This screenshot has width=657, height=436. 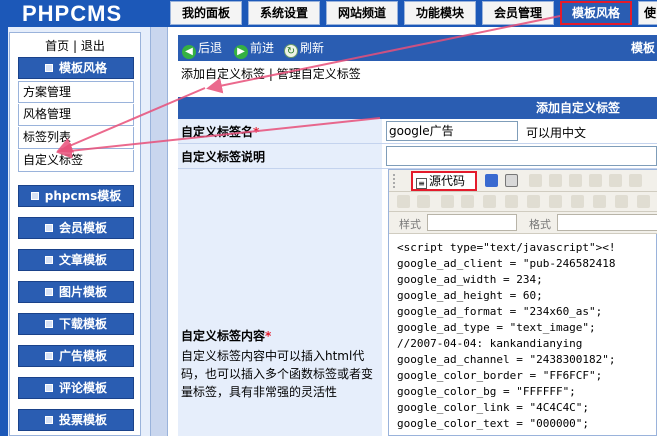 I want to click on sidebar-group-article: 文章模板, so click(x=76, y=260).